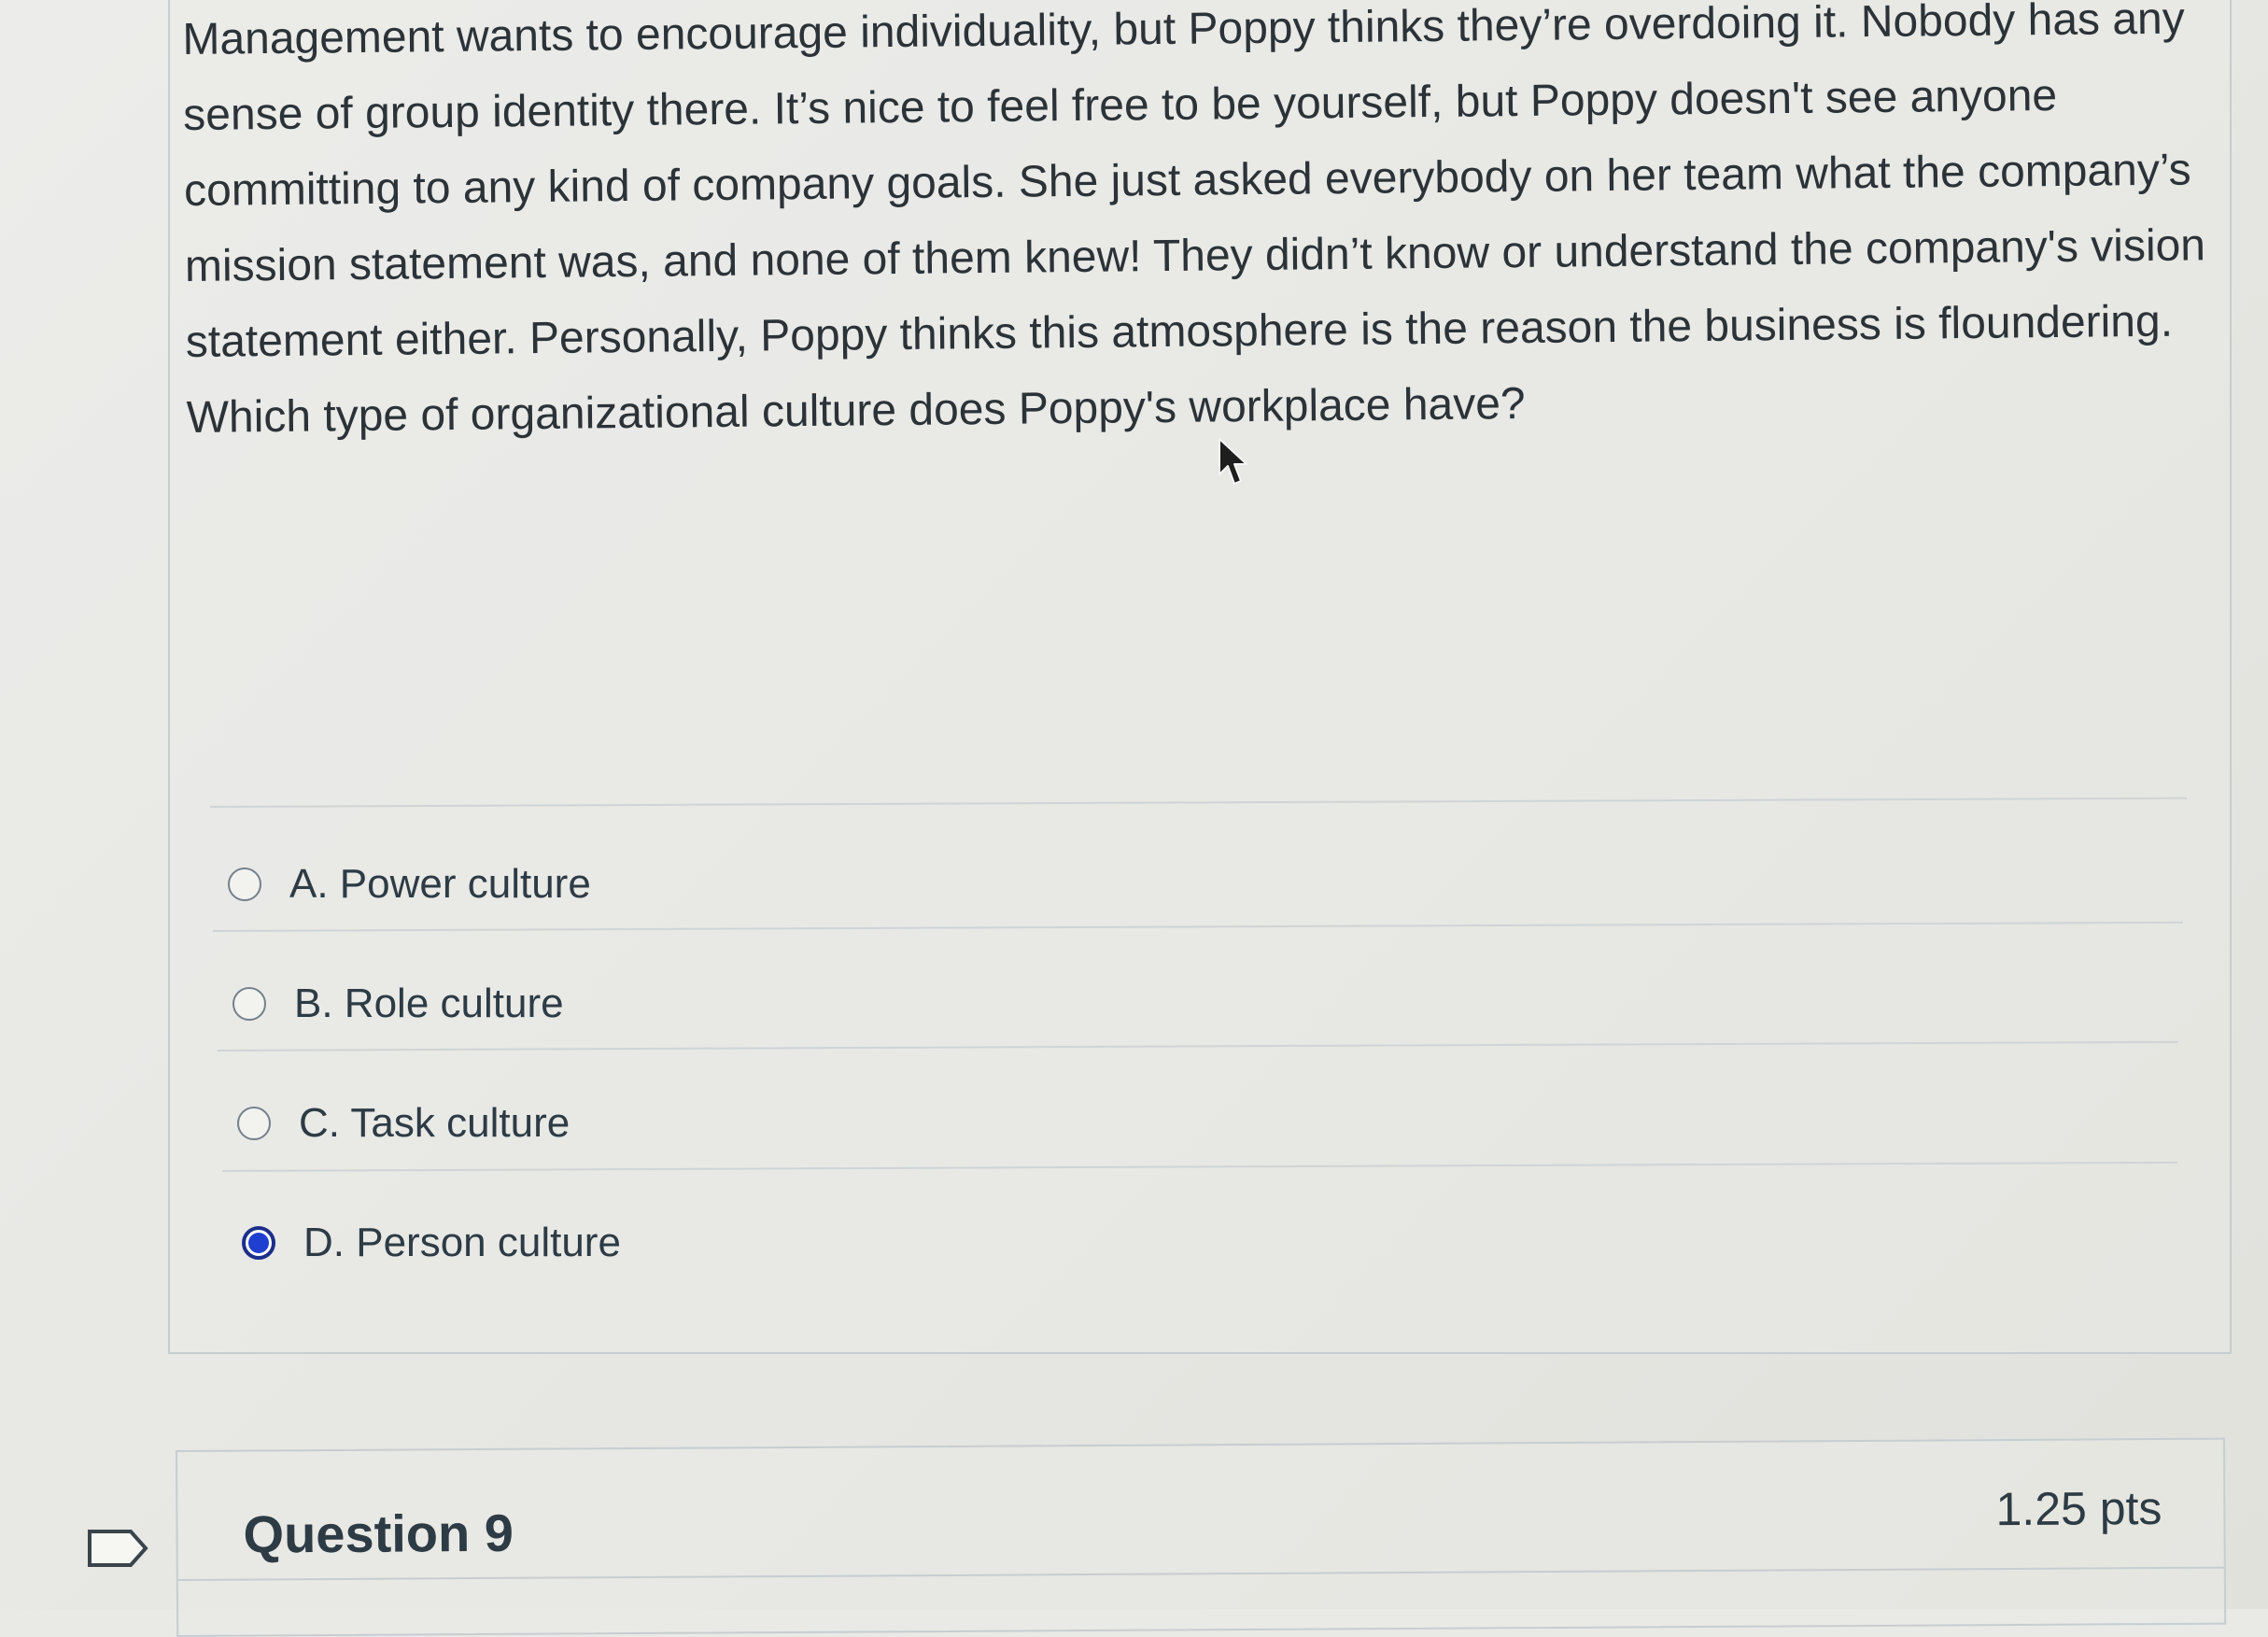 This screenshot has width=2268, height=1637. What do you see at coordinates (1200, 1573) in the screenshot?
I see `header-divider` at bounding box center [1200, 1573].